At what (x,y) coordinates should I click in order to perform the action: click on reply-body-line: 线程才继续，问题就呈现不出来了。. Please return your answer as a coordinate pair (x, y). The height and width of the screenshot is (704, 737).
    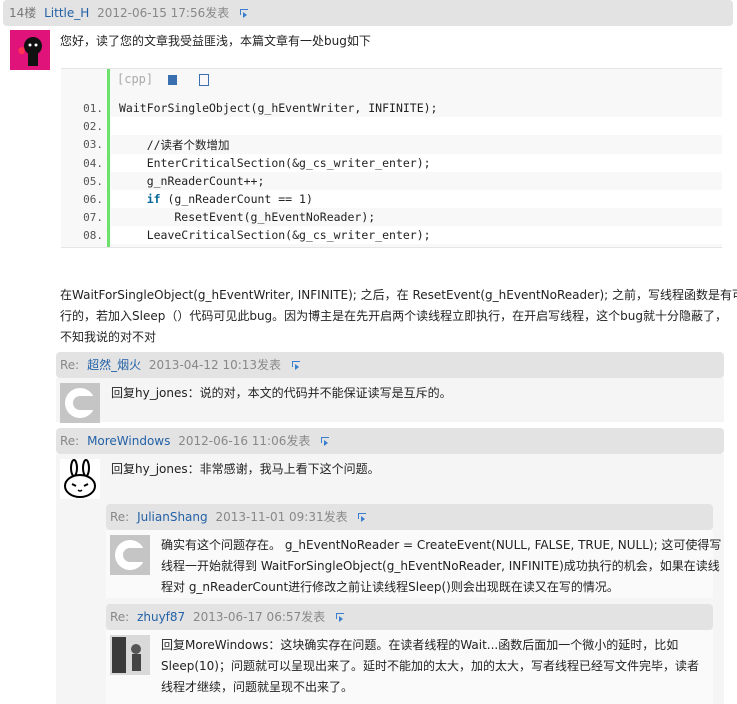
    Looking at the image, I should click on (257, 687).